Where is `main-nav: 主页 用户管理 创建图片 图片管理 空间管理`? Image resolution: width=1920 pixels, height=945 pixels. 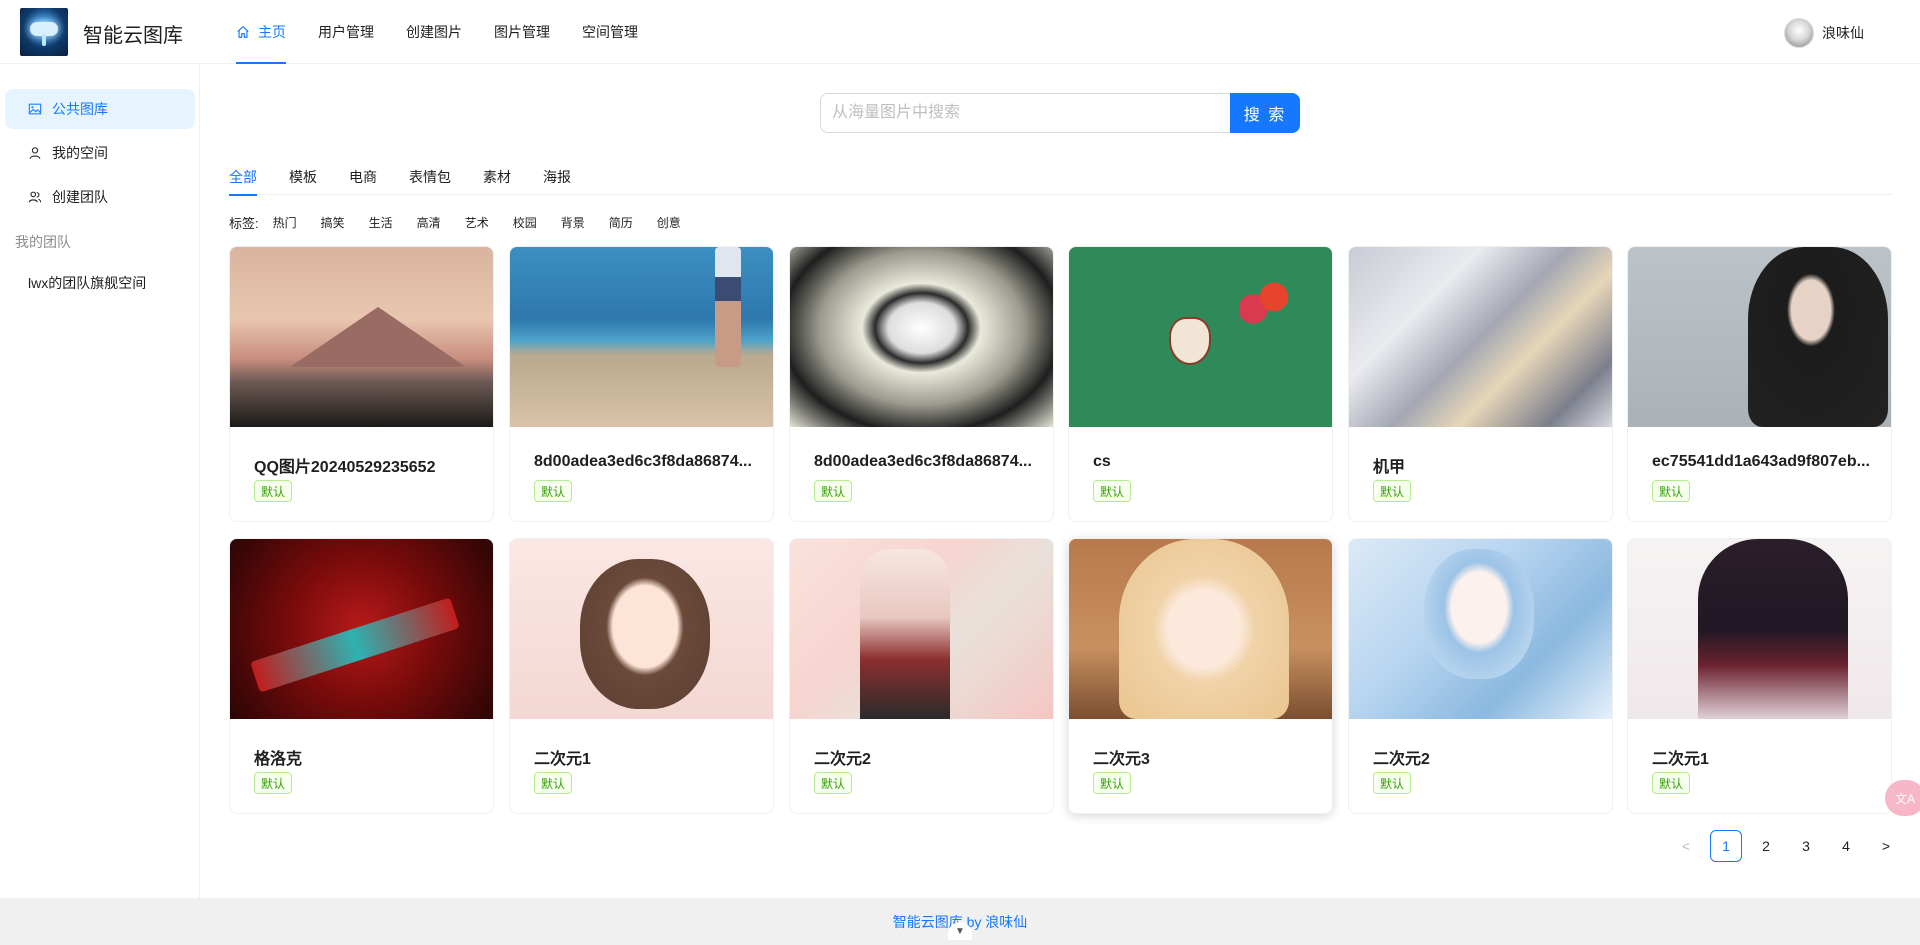
main-nav: 主页 用户管理 创建图片 图片管理 空间管理 is located at coordinates (437, 32).